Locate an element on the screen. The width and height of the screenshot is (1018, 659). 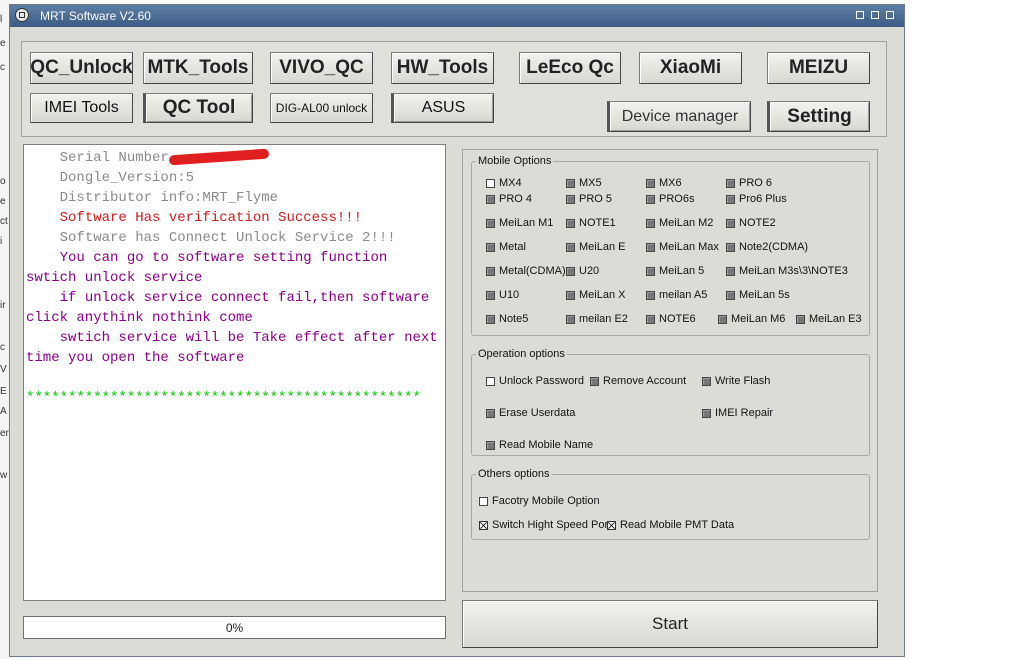
hw-tools-button: HW_Tools is located at coordinates (442, 68).